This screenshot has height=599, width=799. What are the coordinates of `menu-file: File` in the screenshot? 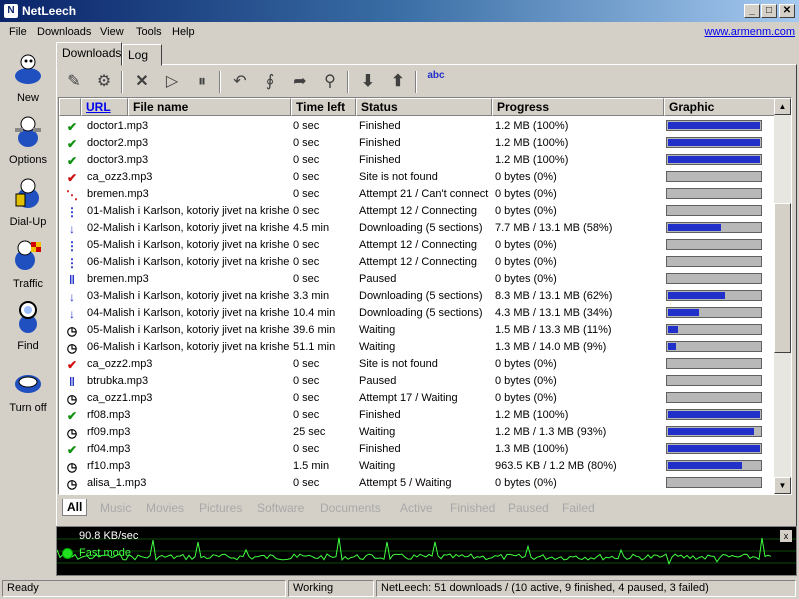 It's located at (18, 32).